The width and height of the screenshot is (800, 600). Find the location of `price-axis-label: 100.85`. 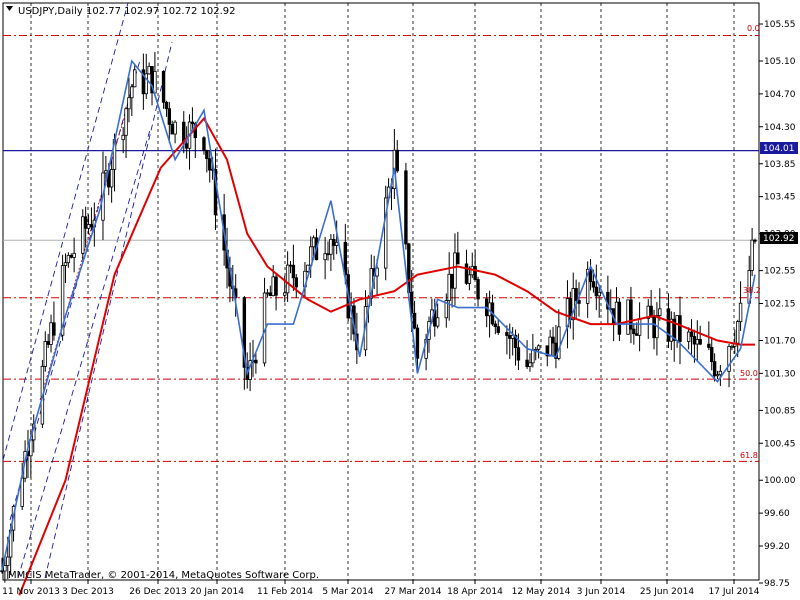

price-axis-label: 100.85 is located at coordinates (780, 411).